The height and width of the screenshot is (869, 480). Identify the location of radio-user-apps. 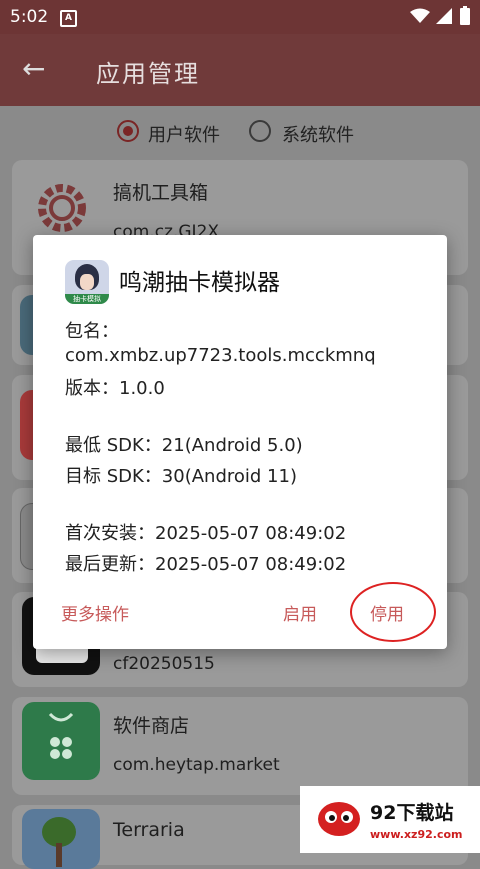
(128, 131).